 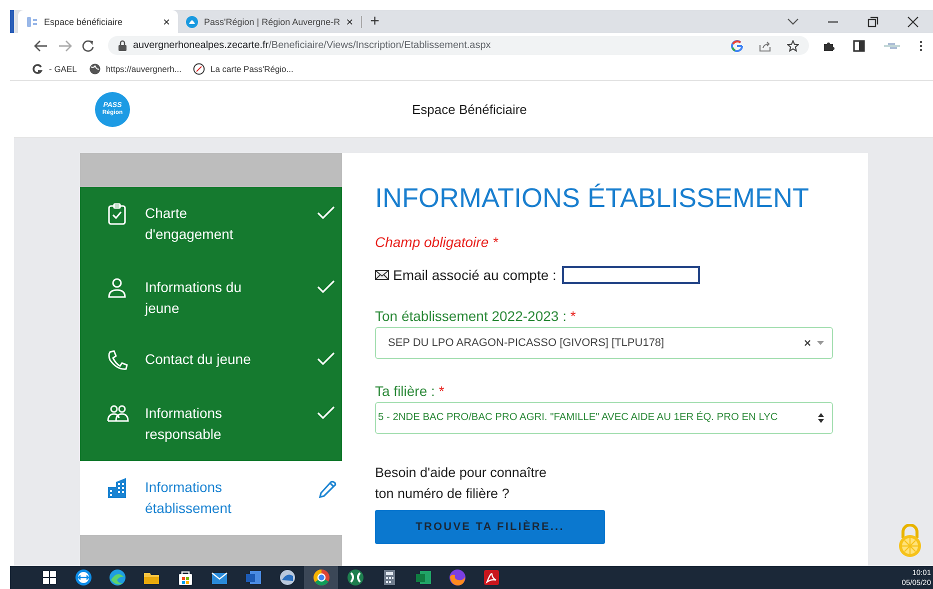 I want to click on browser-tab: Pass'Région | Région Auvergne-R ×, so click(x=270, y=21).